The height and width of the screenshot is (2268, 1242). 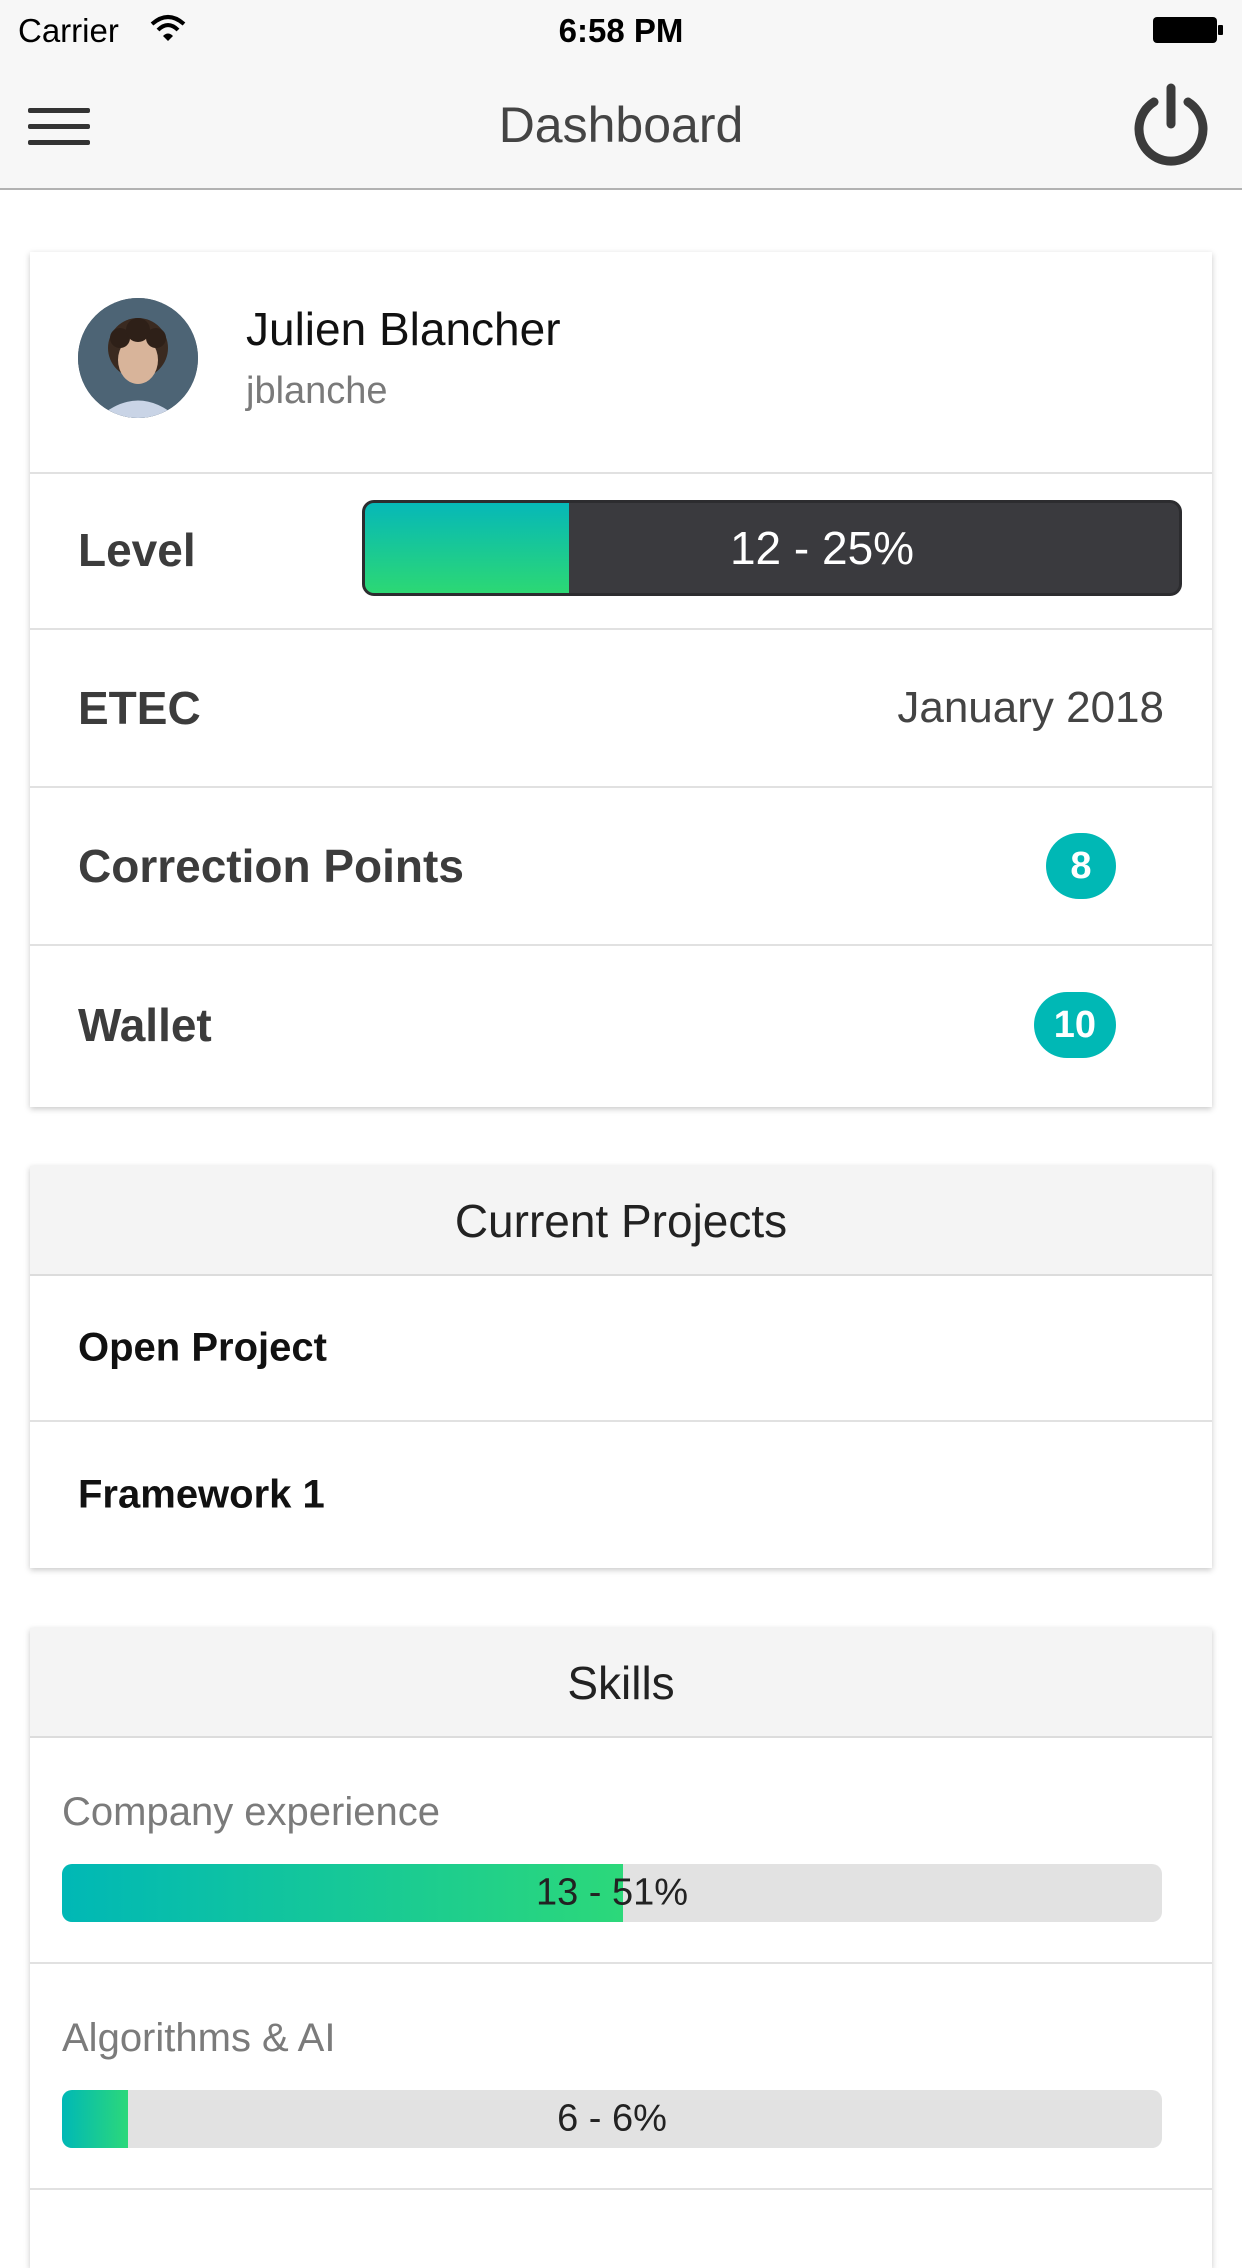 I want to click on level-progress-text: 12 - 25%, so click(x=822, y=548).